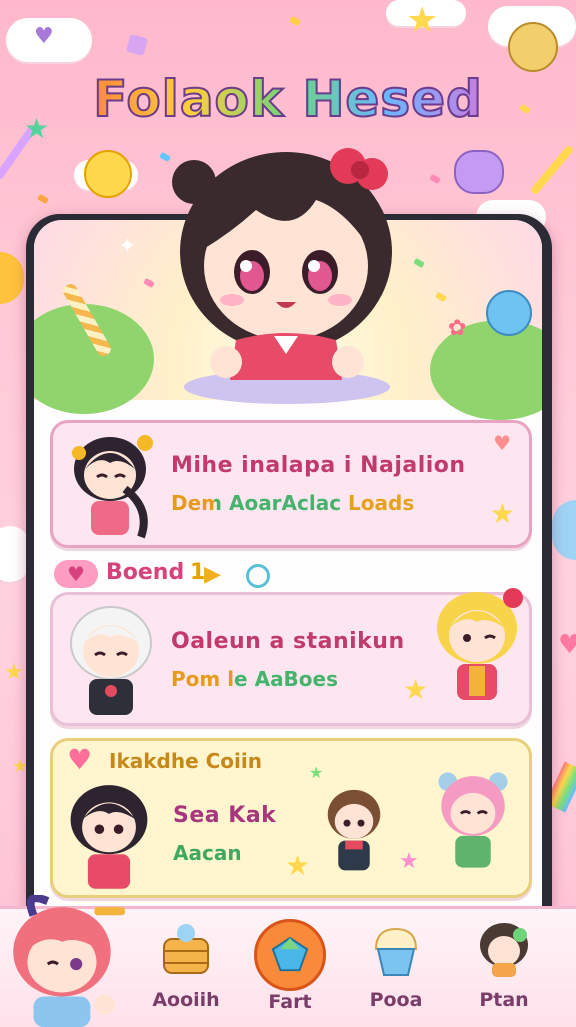 The height and width of the screenshot is (1027, 576). Describe the element at coordinates (258, 576) in the screenshot. I see `clock-icon` at that location.